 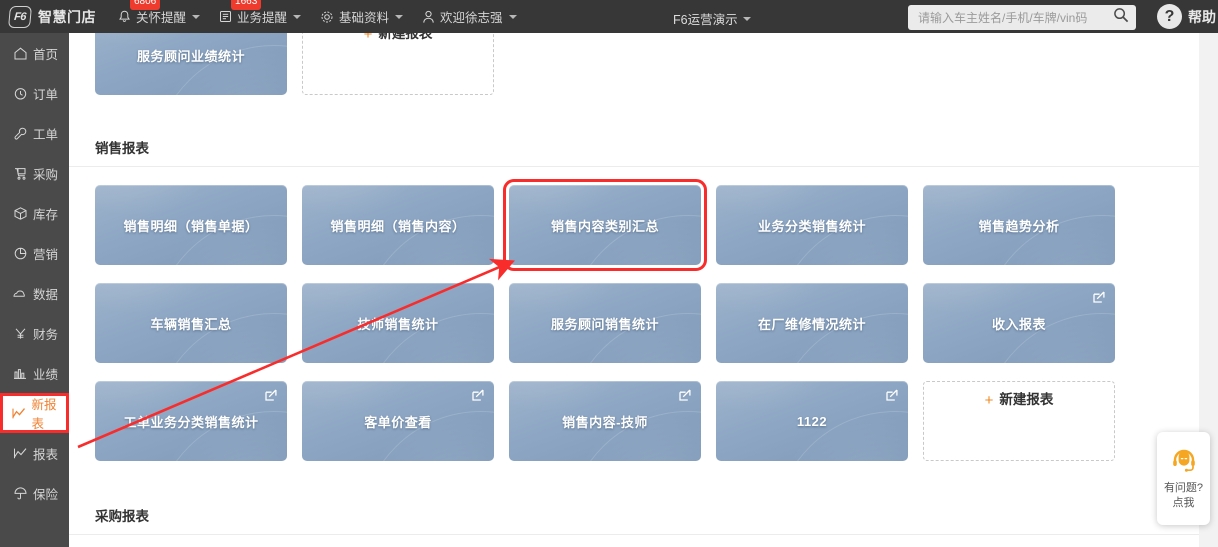 I want to click on report-card: 1122, so click(x=812, y=421).